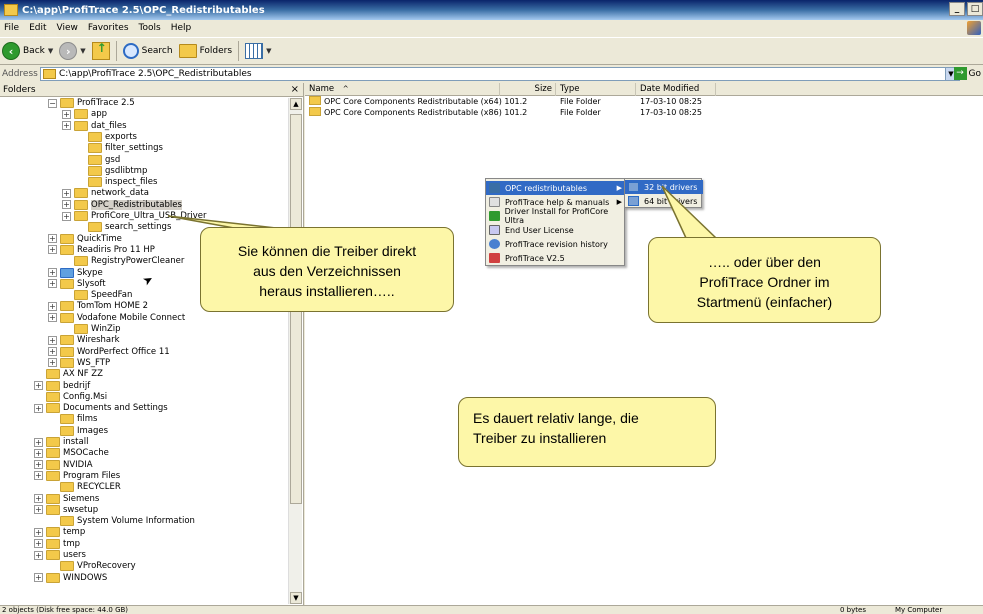  What do you see at coordinates (70, 578) in the screenshot?
I see `tree-item: + WINDOWS` at bounding box center [70, 578].